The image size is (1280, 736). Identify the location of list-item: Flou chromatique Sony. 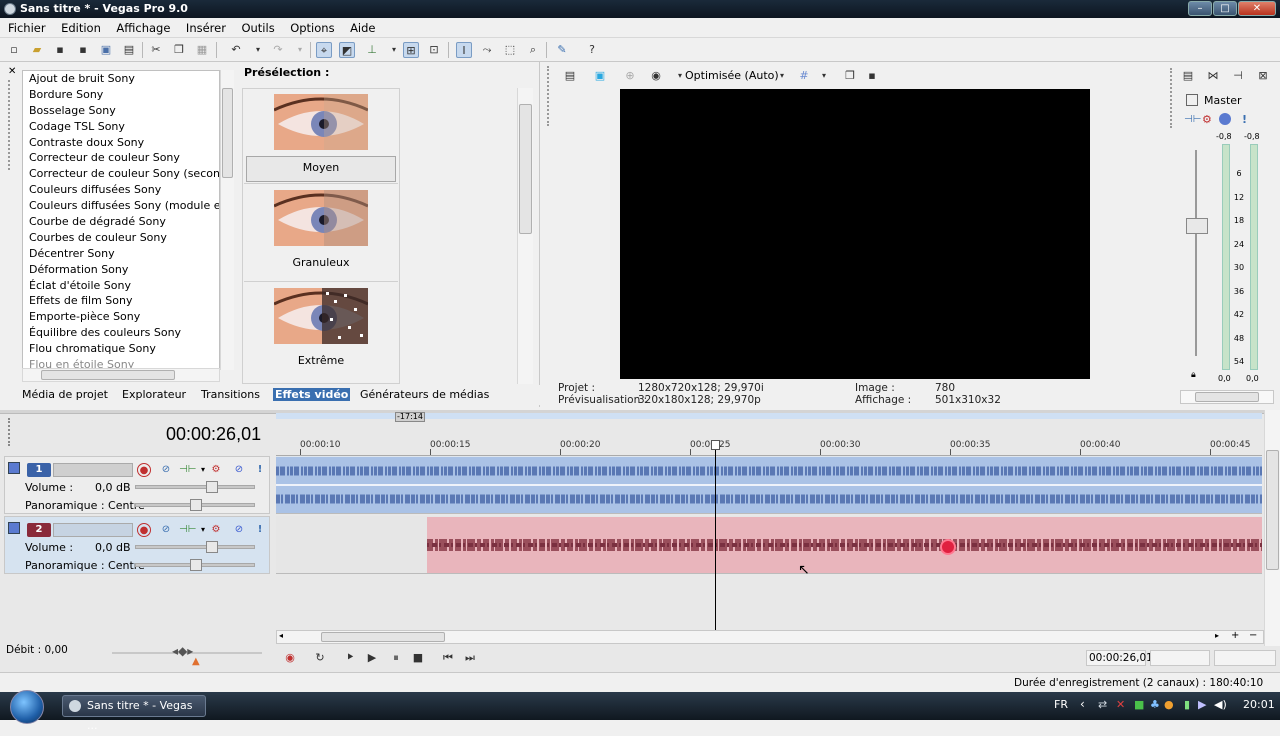
(121, 349).